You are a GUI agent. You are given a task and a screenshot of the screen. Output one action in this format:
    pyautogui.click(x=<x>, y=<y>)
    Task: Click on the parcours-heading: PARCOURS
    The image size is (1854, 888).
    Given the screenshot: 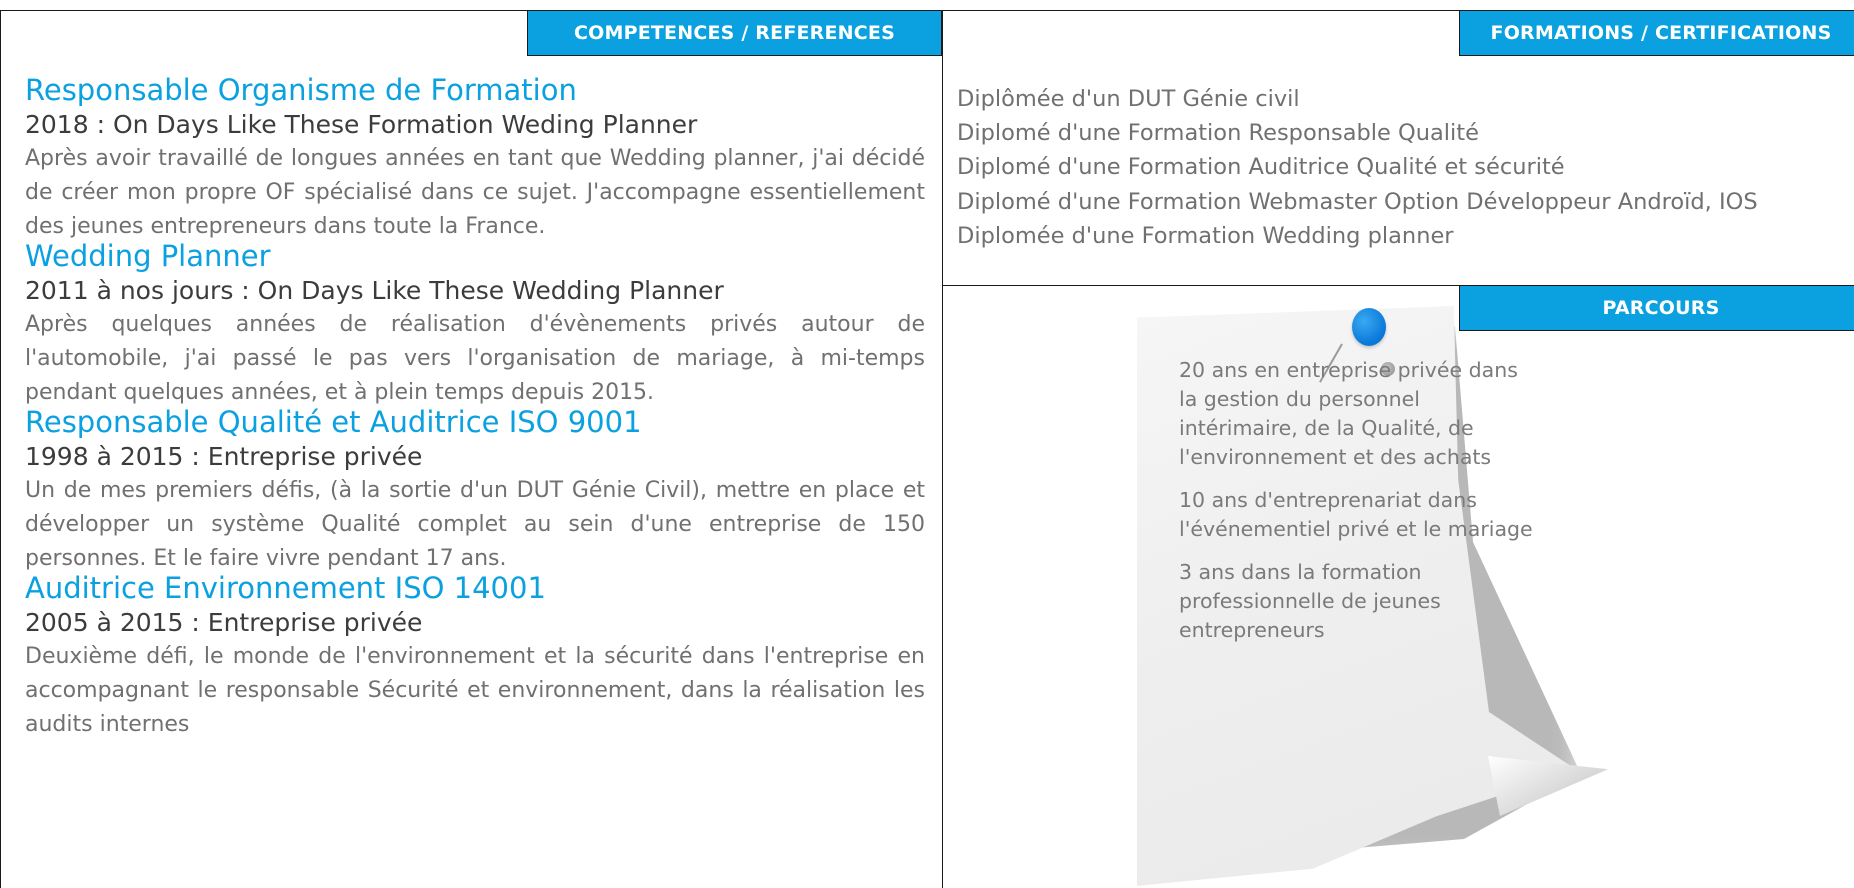 What is the action you would take?
    pyautogui.click(x=1656, y=308)
    